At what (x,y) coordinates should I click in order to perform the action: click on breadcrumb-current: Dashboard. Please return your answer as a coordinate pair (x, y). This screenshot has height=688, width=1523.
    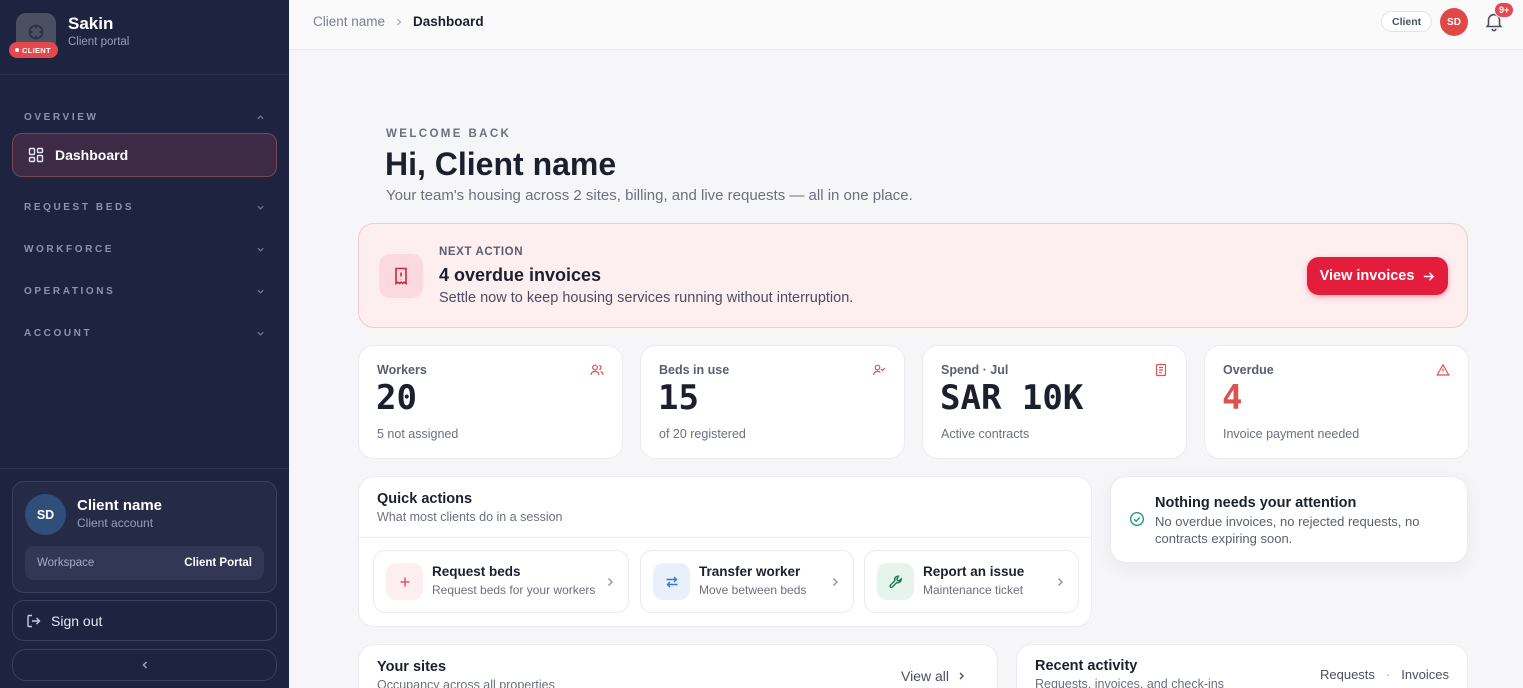
    Looking at the image, I should click on (448, 21).